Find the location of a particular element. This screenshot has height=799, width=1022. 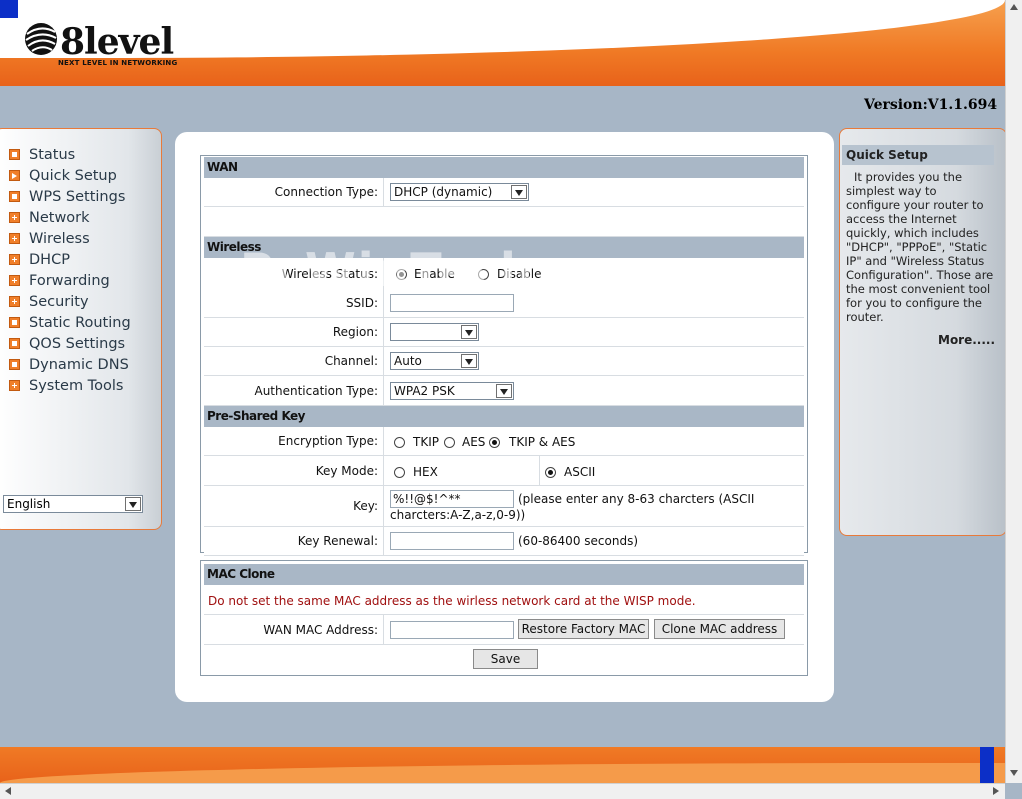

key-mode-row: Key Mode: HEX ASCII is located at coordinates (504, 471).